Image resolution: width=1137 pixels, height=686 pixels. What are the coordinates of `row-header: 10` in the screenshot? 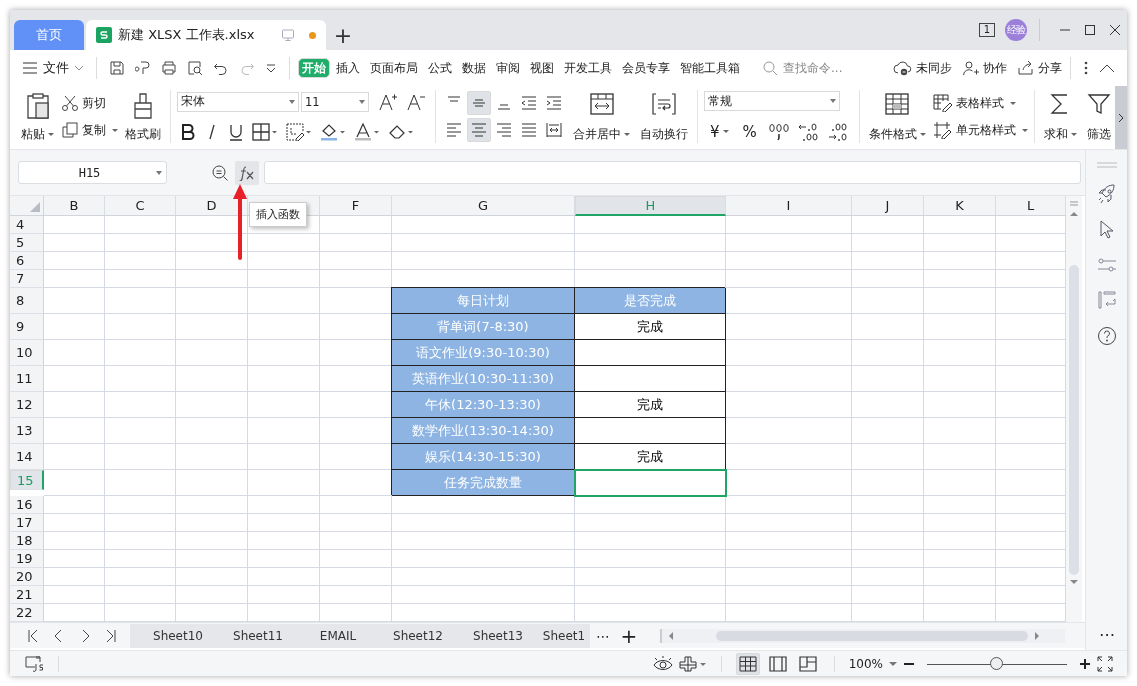 It's located at (27, 353).